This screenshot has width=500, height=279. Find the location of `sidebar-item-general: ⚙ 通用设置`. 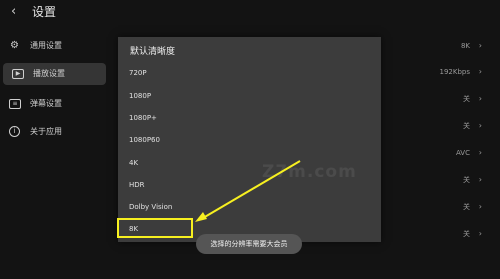

sidebar-item-general: ⚙ 通用设置 is located at coordinates (53, 46).